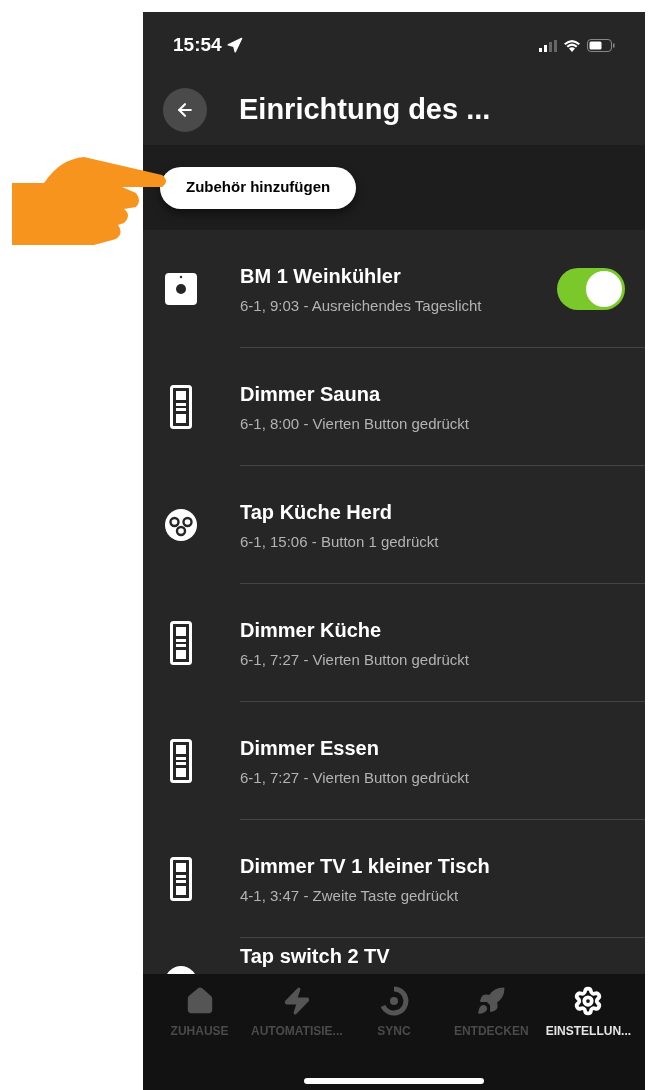 The image size is (653, 1090). I want to click on accessory-name: Tap switch 2 TV, so click(315, 956).